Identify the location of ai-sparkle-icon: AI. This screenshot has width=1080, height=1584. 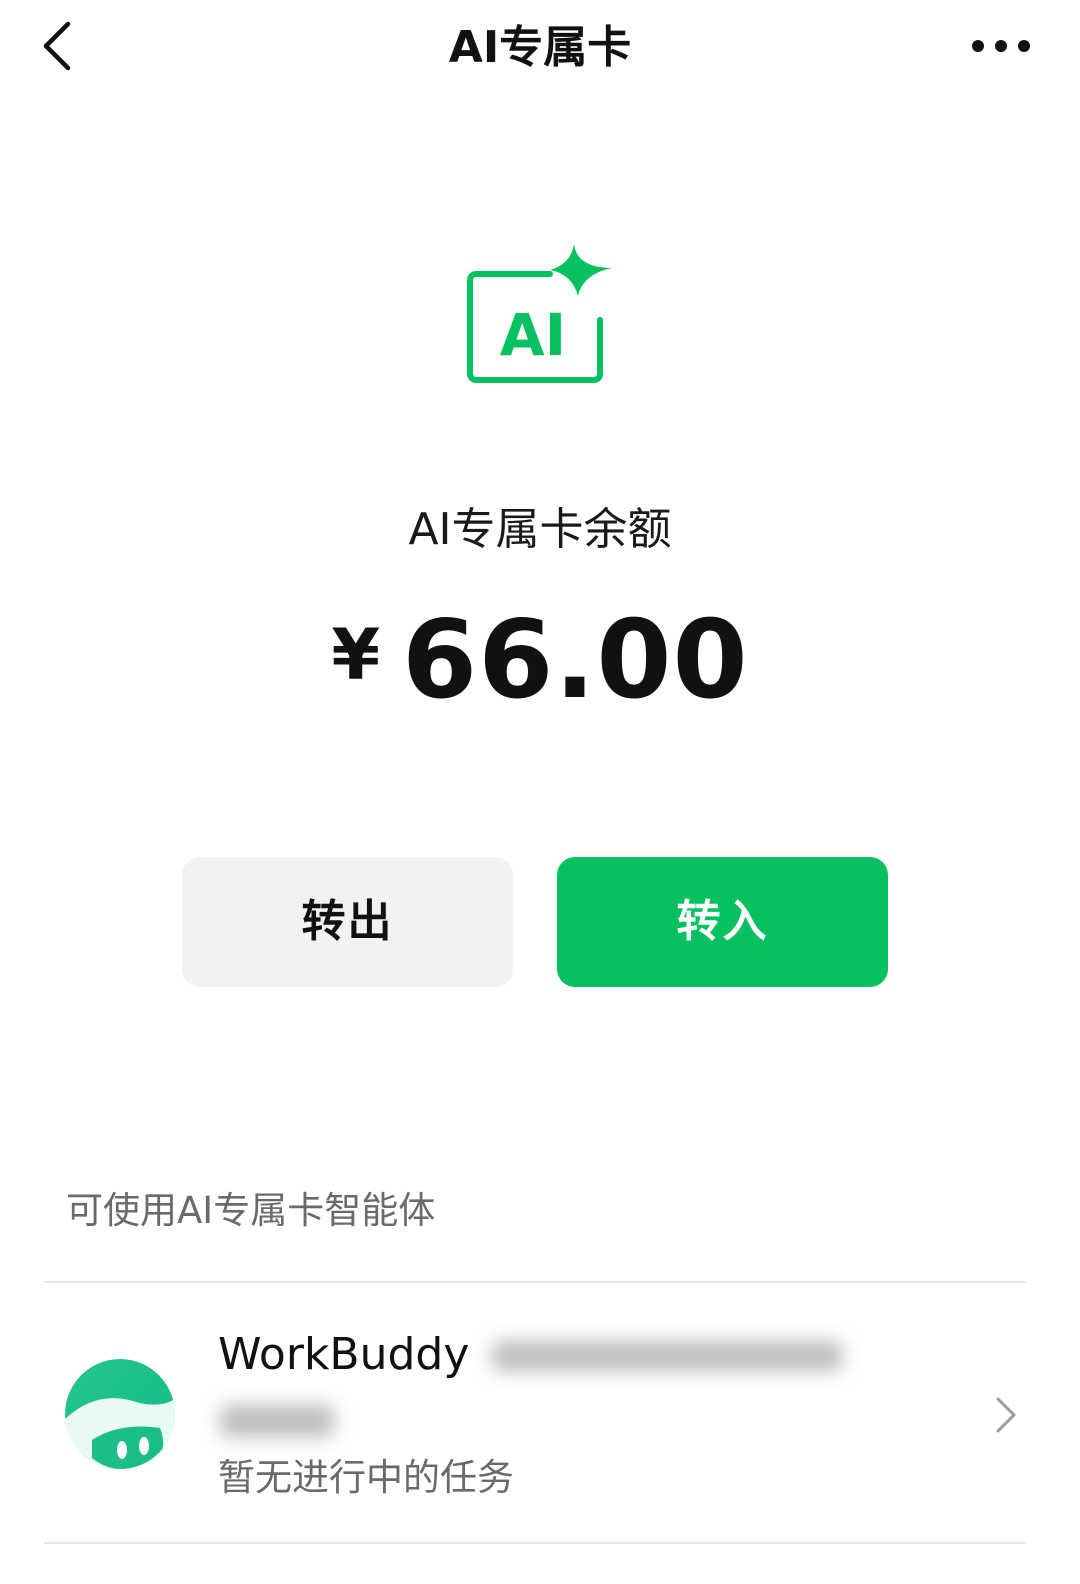
(539, 313).